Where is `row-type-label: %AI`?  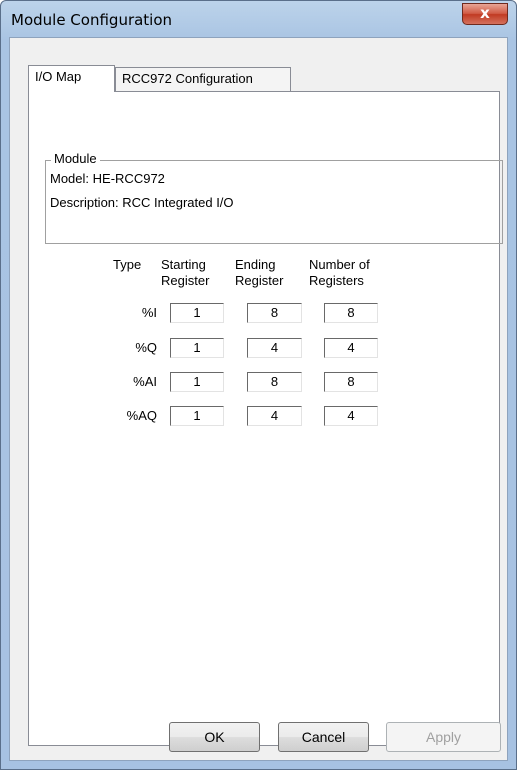 row-type-label: %AI is located at coordinates (145, 381).